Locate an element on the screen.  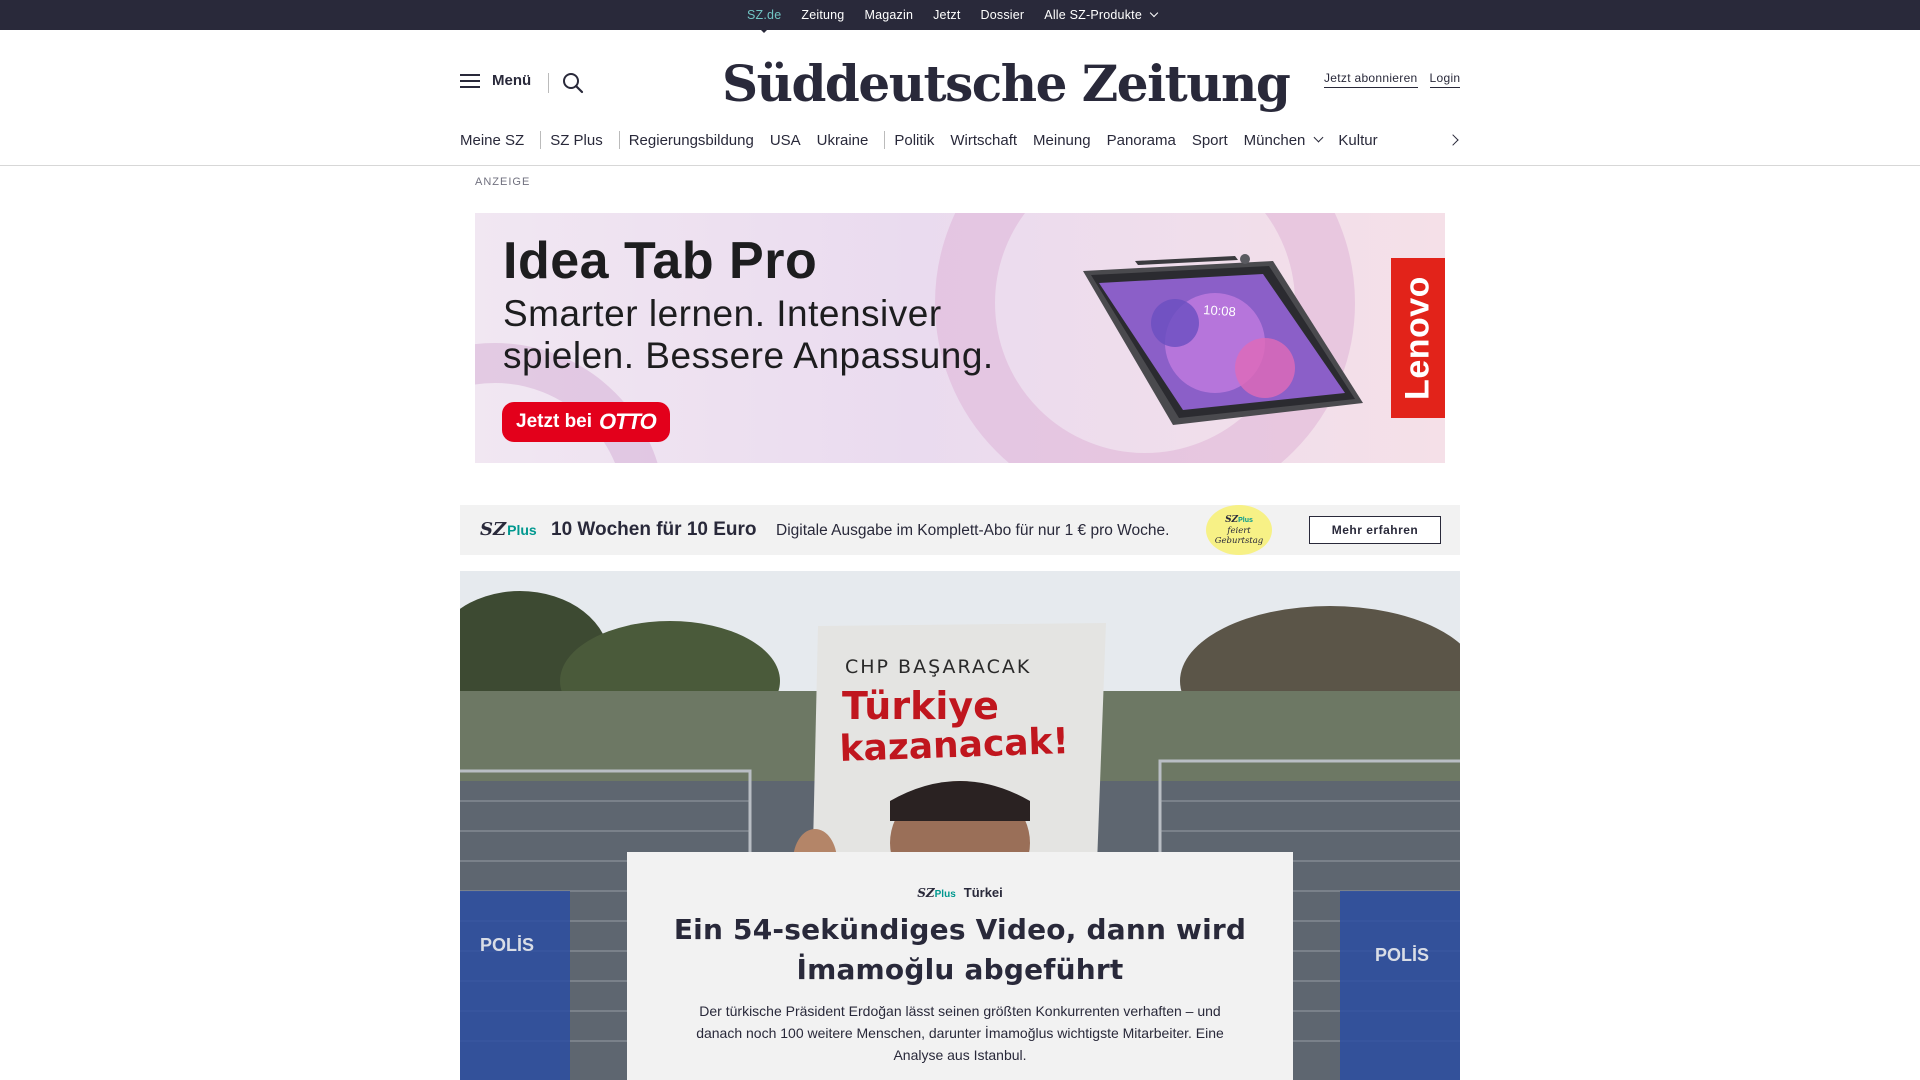
ad-cta-button: Jetzt bei OTTO is located at coordinates (586, 422).